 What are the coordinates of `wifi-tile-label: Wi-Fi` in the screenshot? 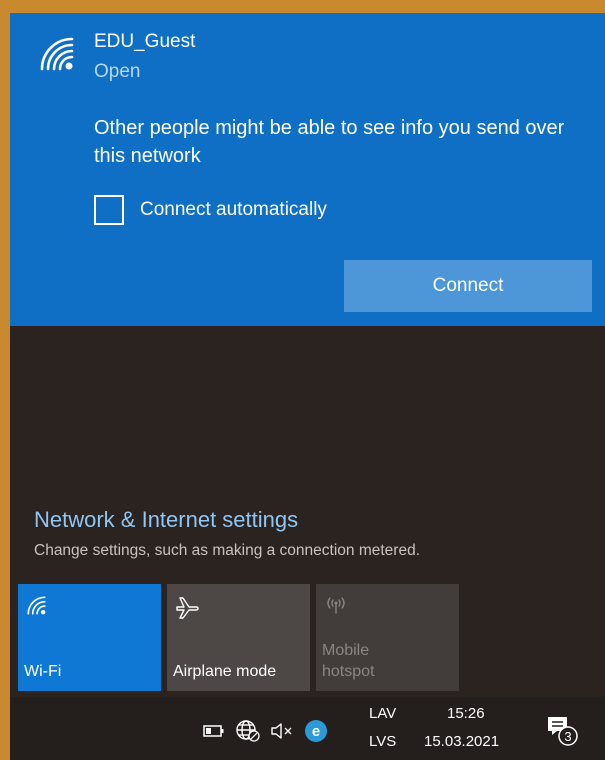 It's located at (43, 671).